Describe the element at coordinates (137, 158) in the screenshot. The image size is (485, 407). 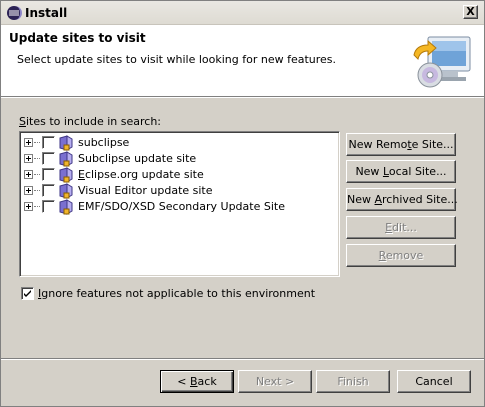
I see `site-label: Subclipse update site` at that location.